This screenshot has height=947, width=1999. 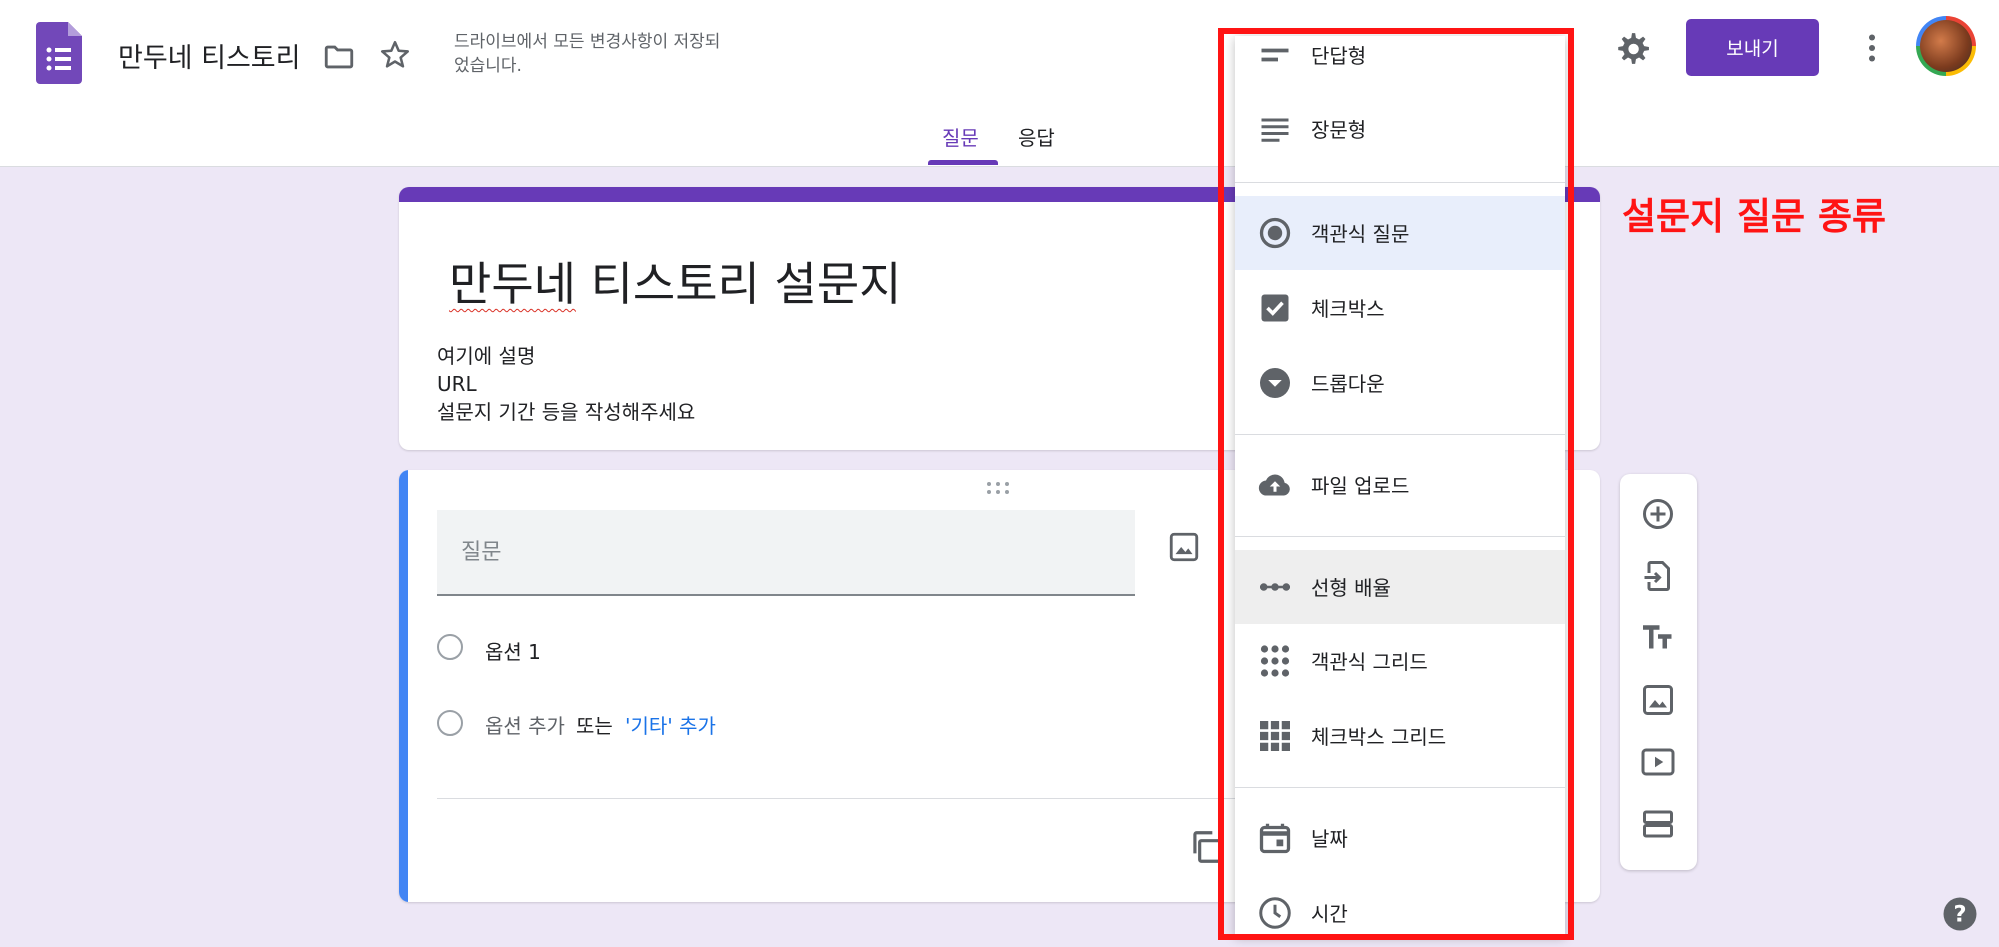 What do you see at coordinates (1754, 216) in the screenshot?
I see `annotation-label: 설문지 질문 종류` at bounding box center [1754, 216].